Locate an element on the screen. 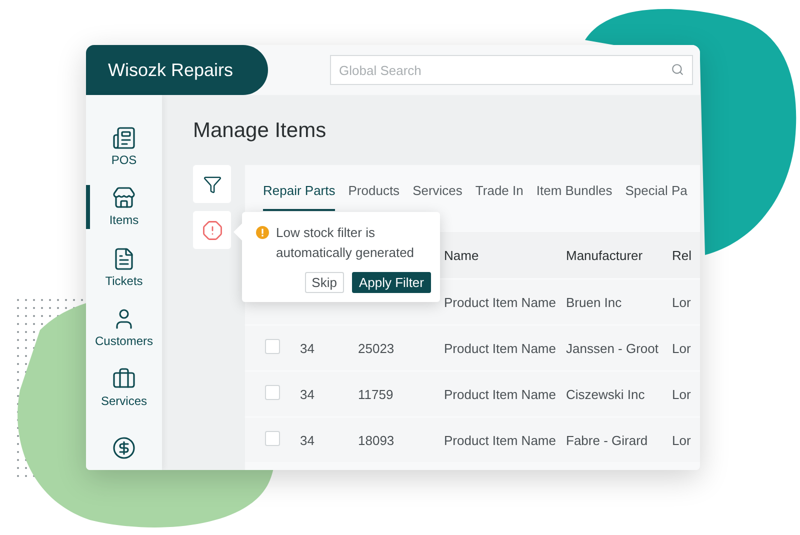  sidebar-item: Customers is located at coordinates (124, 328).